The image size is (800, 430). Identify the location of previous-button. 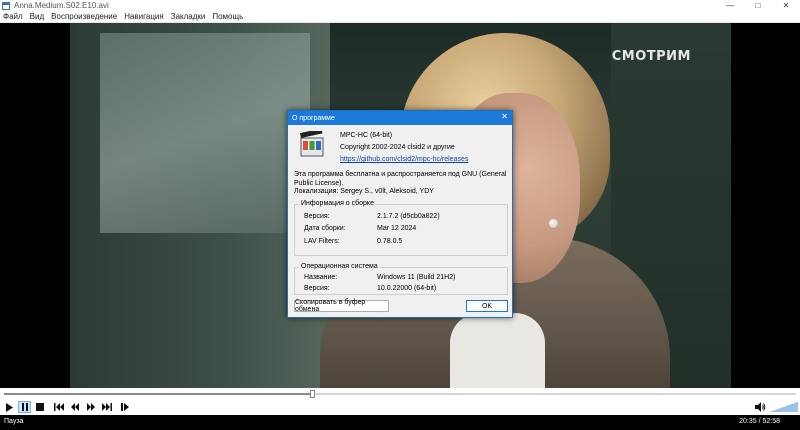
(58, 407).